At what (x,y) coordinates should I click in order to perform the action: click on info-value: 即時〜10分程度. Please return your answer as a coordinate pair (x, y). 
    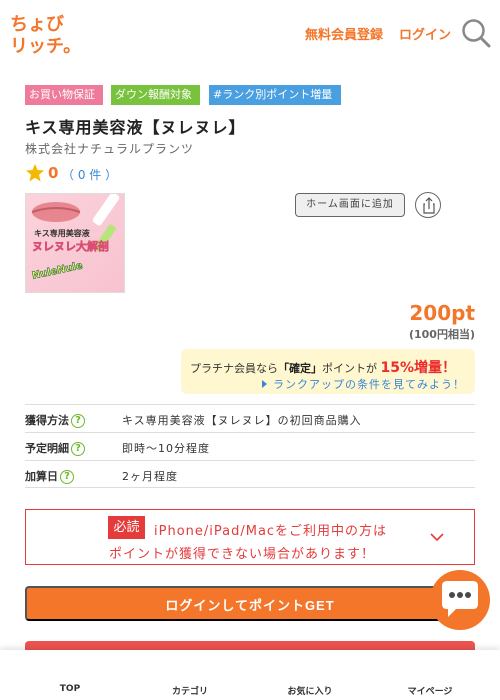
    Looking at the image, I should click on (166, 448).